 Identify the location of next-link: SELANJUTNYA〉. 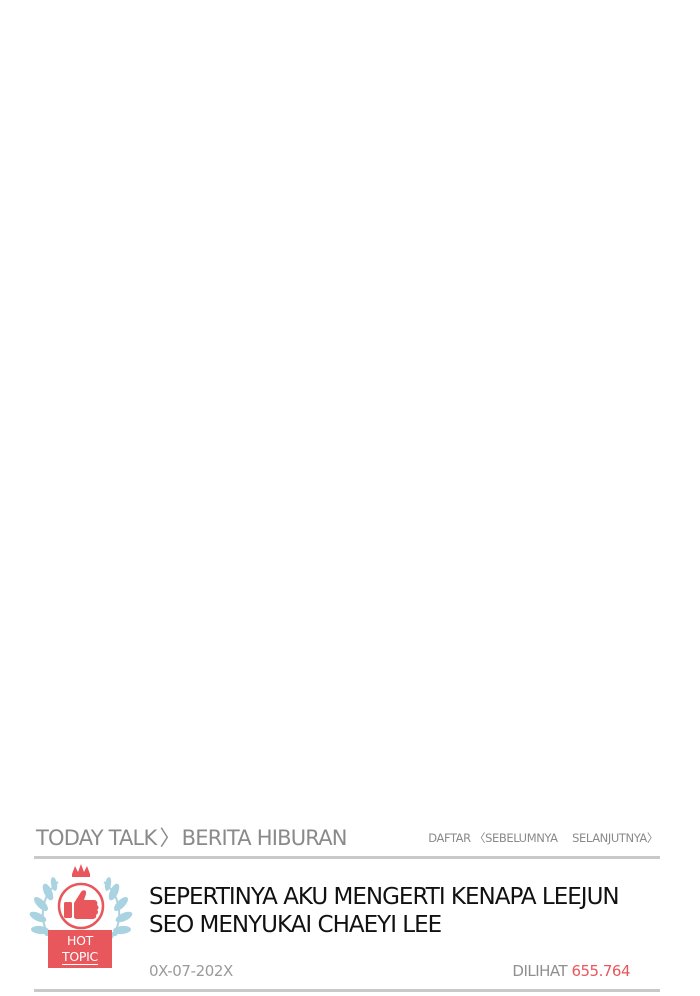
(615, 838).